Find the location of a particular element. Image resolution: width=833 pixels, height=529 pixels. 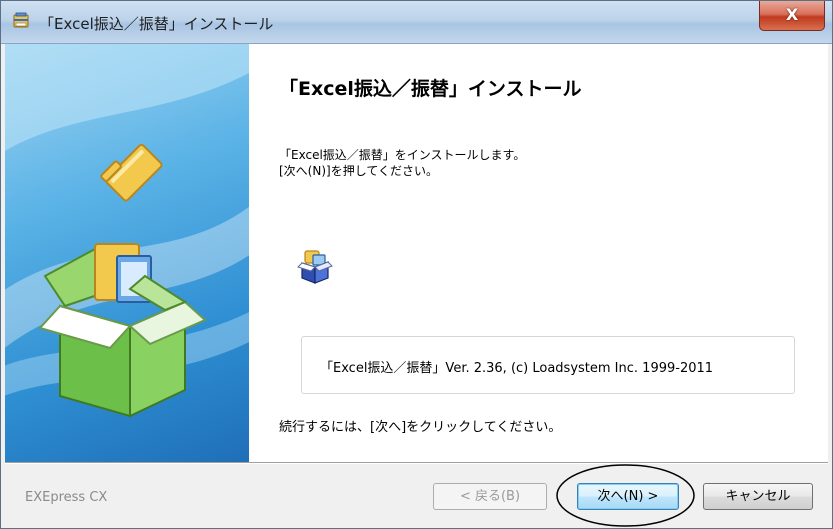

footer-divider is located at coordinates (416, 463).